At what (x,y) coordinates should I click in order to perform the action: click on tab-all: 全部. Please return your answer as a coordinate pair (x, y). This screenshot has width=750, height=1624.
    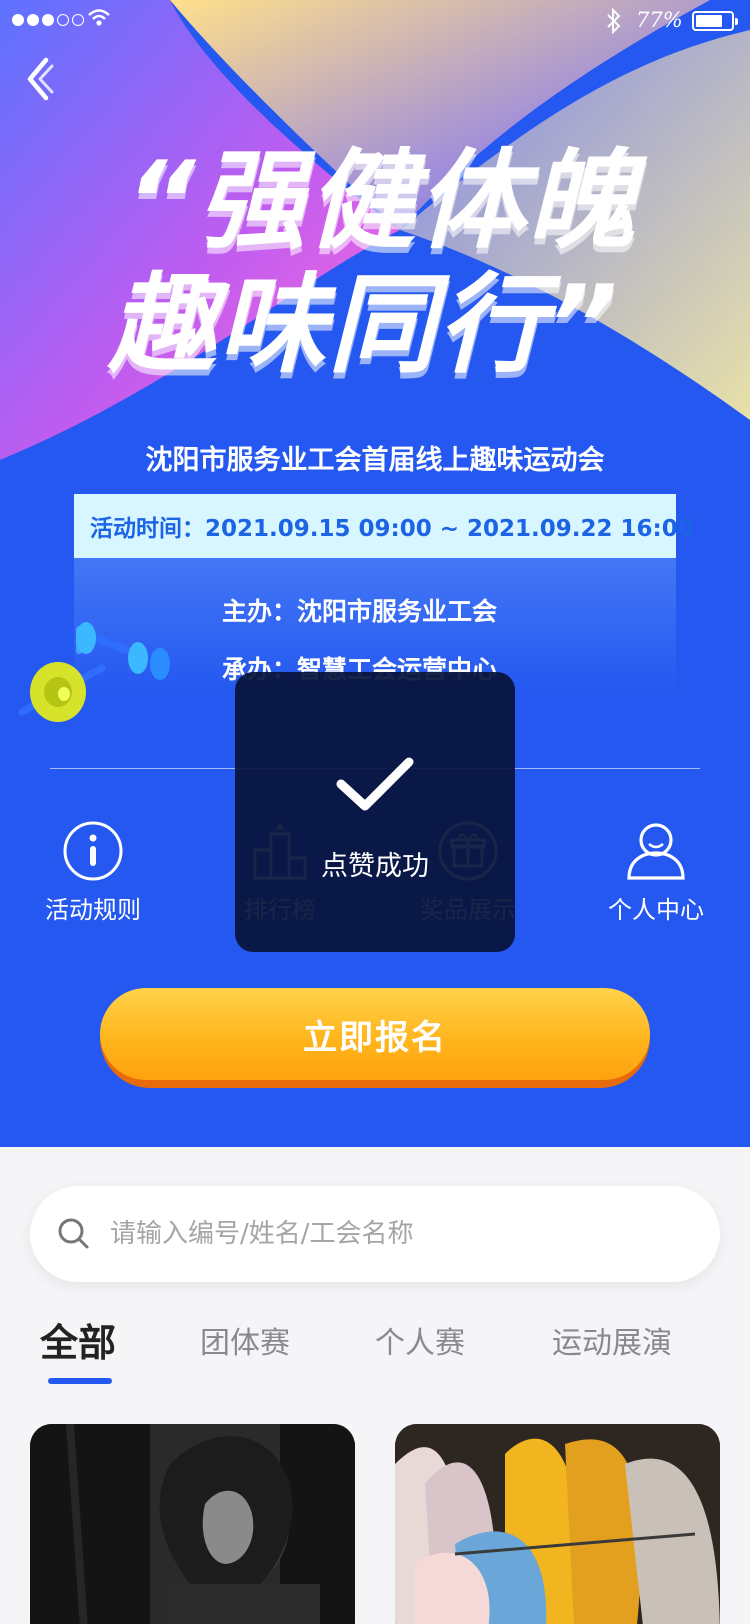
    Looking at the image, I should click on (78, 1339).